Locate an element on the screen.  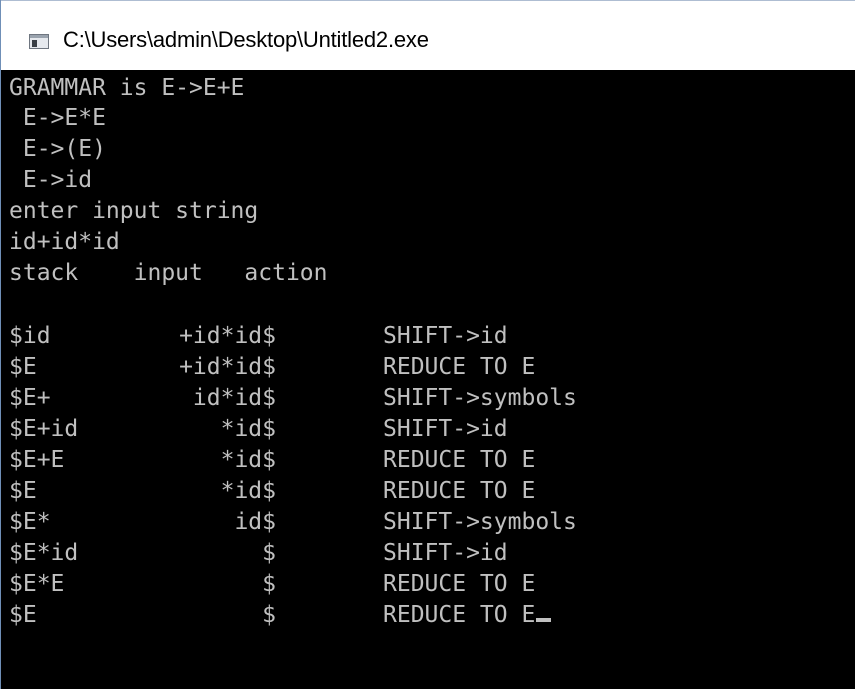
stack-cell: $id is located at coordinates (30, 336).